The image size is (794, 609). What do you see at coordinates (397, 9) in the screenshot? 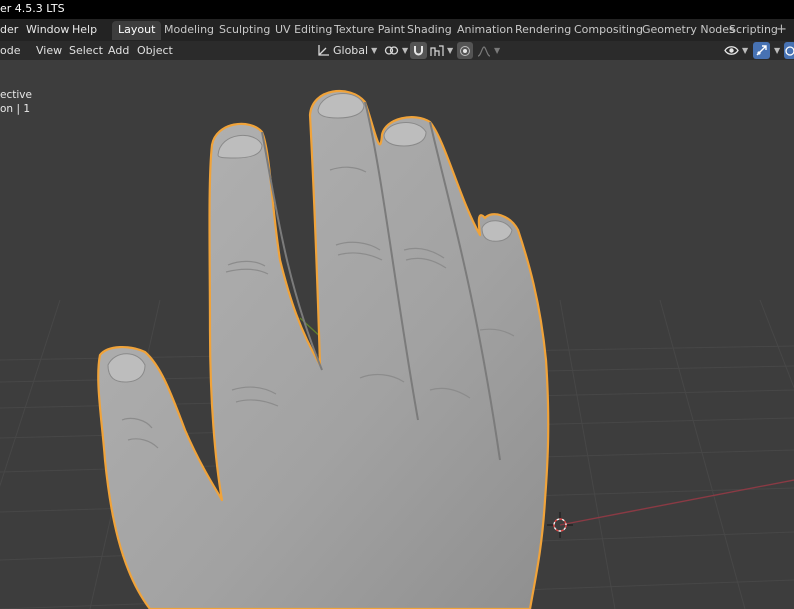
I see `title-bar: er 4.5.3 LTS` at bounding box center [397, 9].